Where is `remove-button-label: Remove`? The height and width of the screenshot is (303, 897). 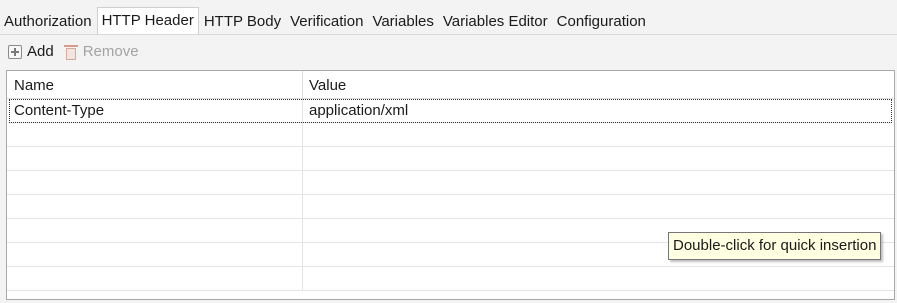
remove-button-label: Remove is located at coordinates (110, 51).